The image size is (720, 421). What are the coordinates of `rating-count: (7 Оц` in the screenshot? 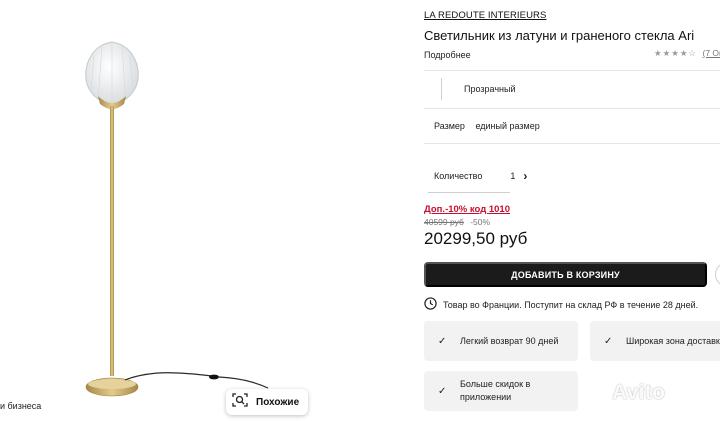 It's located at (711, 53).